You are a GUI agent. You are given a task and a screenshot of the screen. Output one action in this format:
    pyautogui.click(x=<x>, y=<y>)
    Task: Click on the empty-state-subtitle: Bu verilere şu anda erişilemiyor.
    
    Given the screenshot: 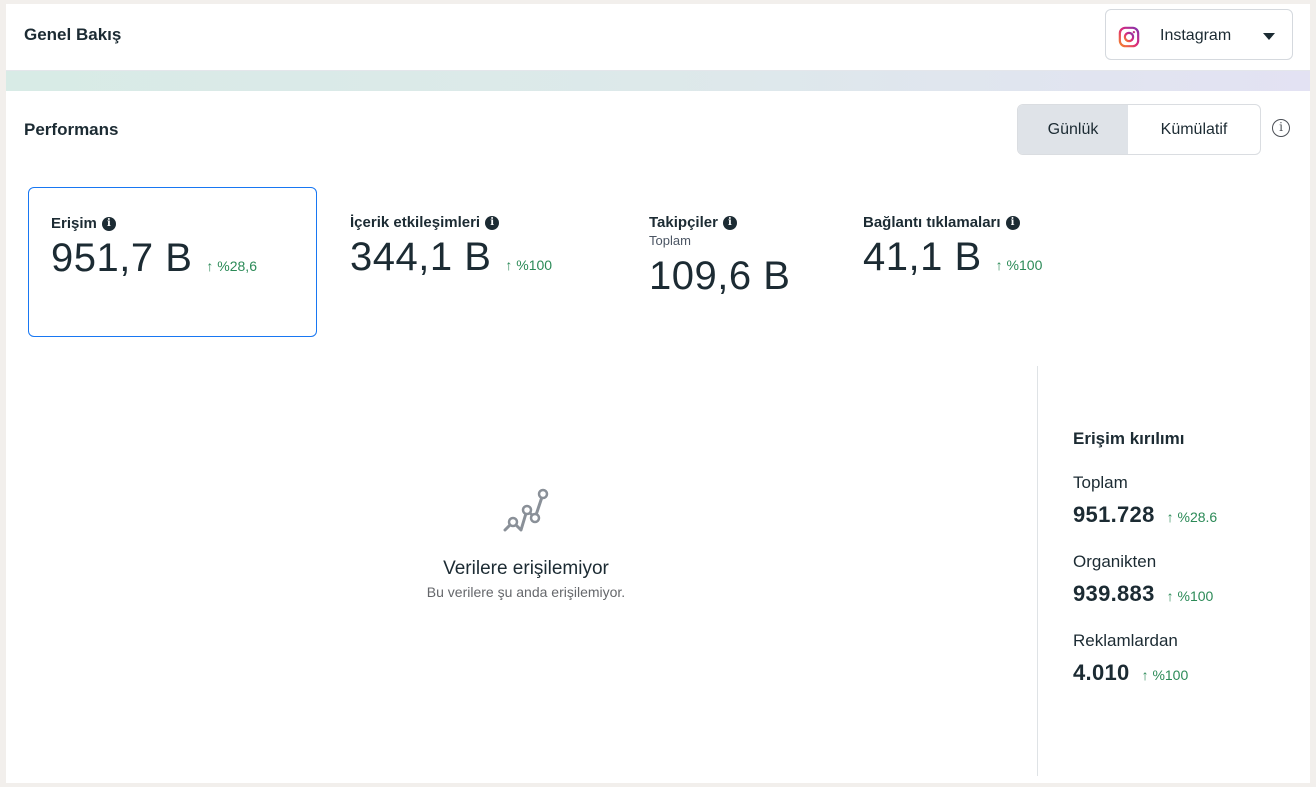 What is the action you would take?
    pyautogui.click(x=526, y=592)
    